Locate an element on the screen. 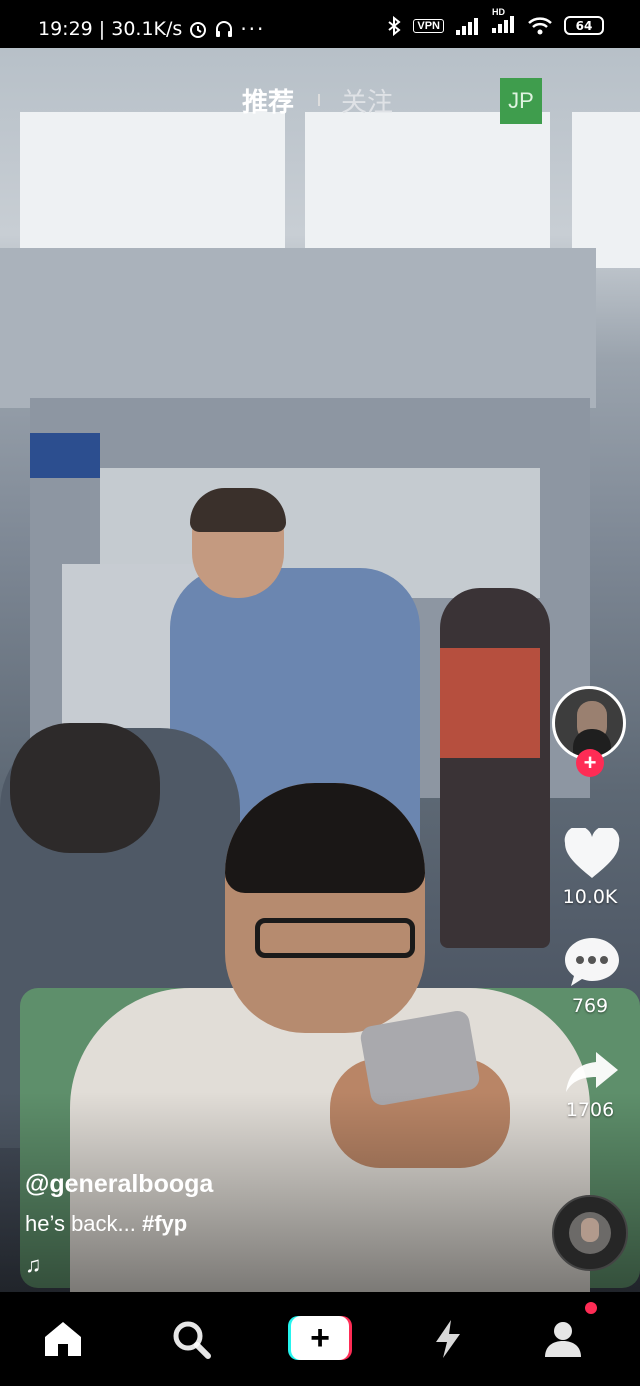  tab-following: 关注 is located at coordinates (367, 100).